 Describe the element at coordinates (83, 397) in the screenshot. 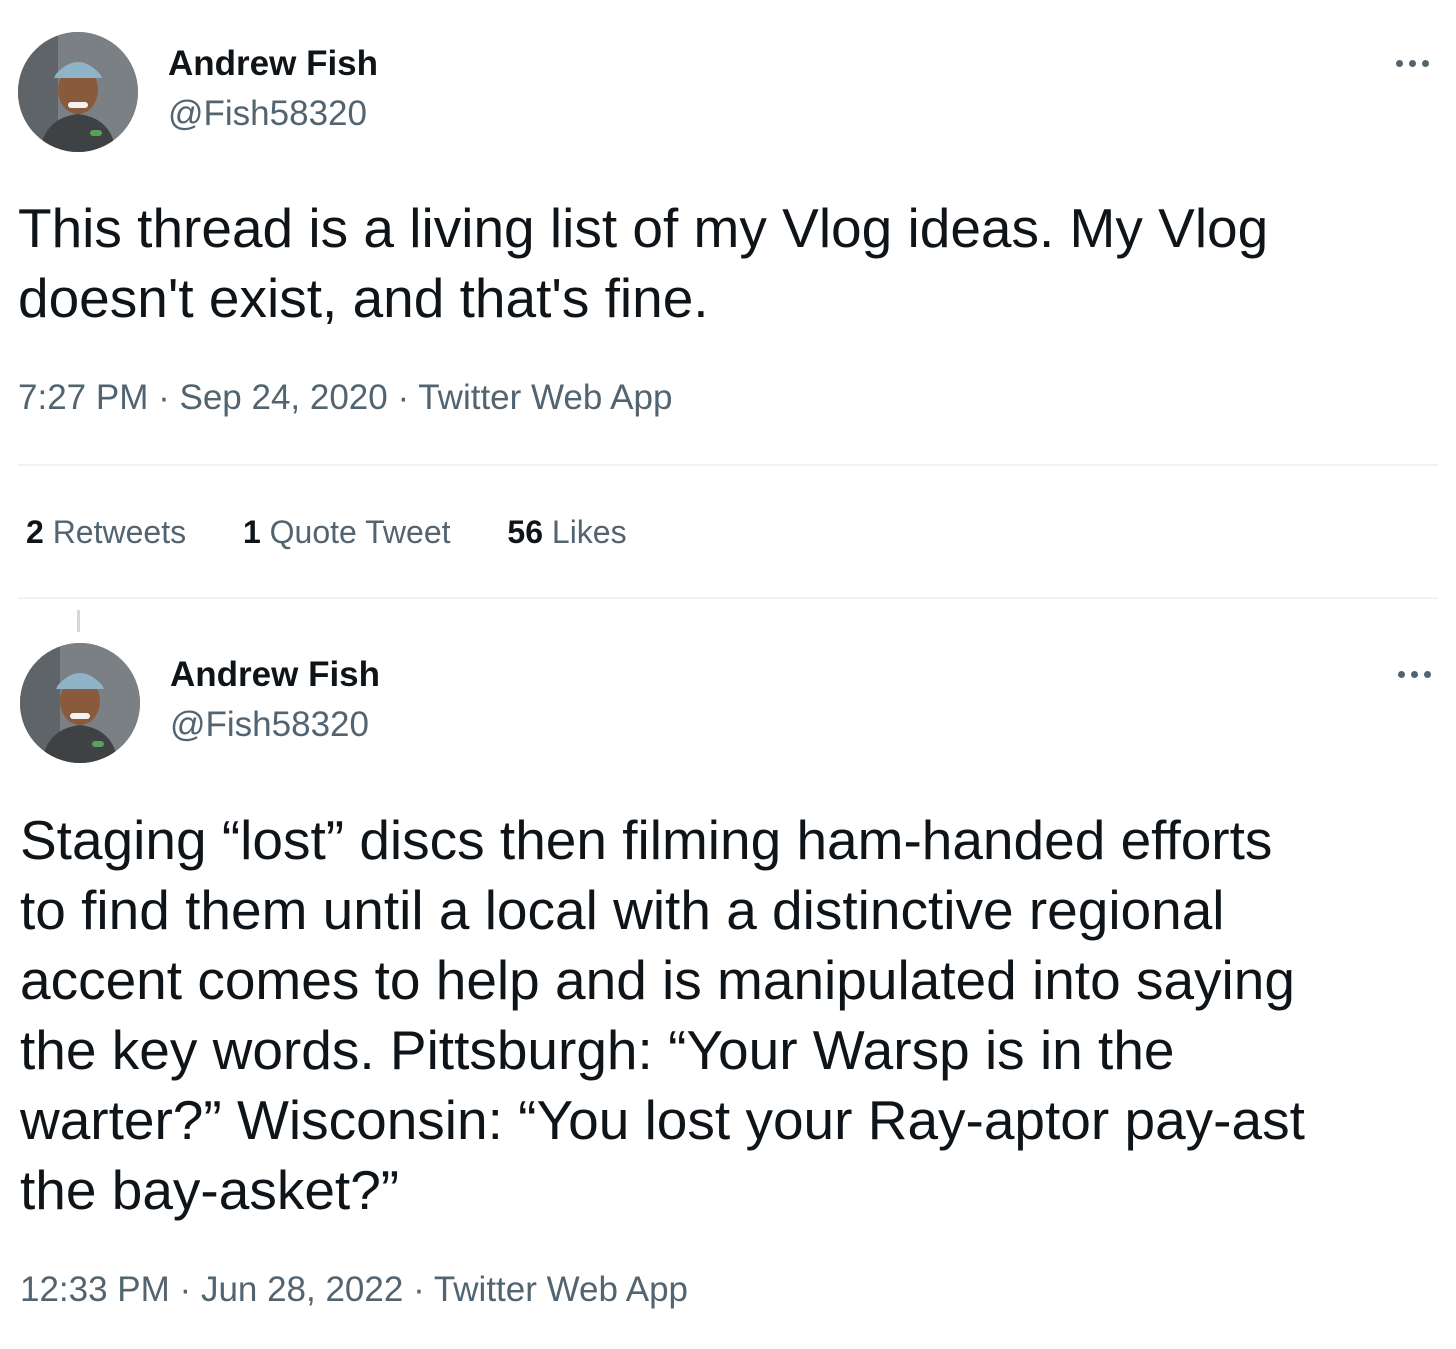

I see `tweet-time: 7:27 PM` at that location.